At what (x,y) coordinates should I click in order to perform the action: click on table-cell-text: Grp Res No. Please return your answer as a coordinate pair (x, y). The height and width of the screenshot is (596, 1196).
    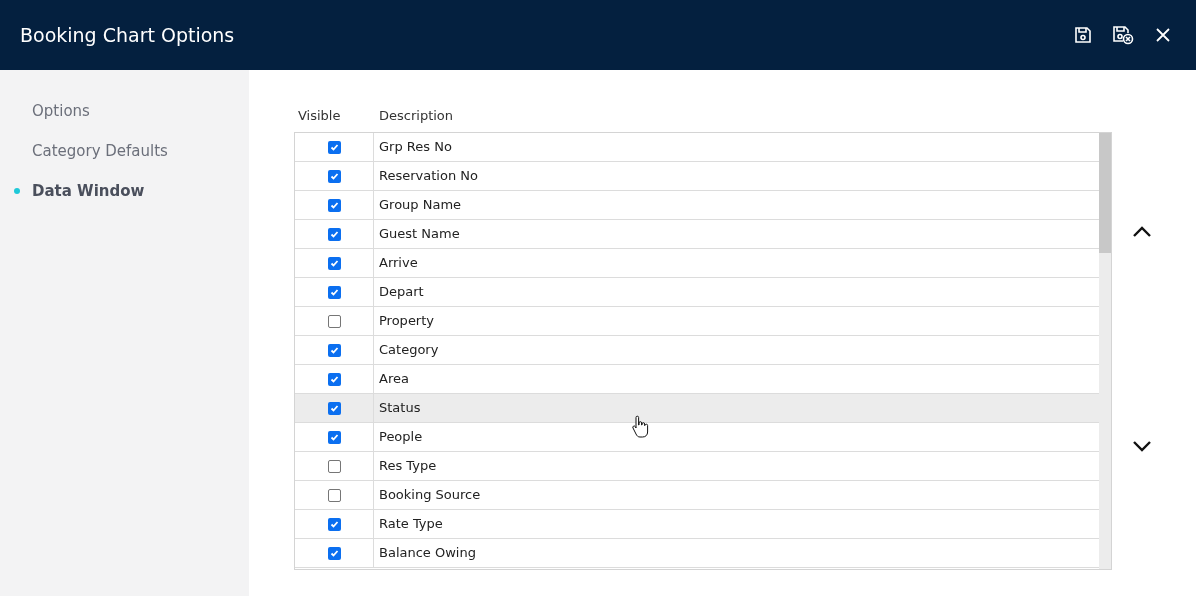
    Looking at the image, I should click on (415, 147).